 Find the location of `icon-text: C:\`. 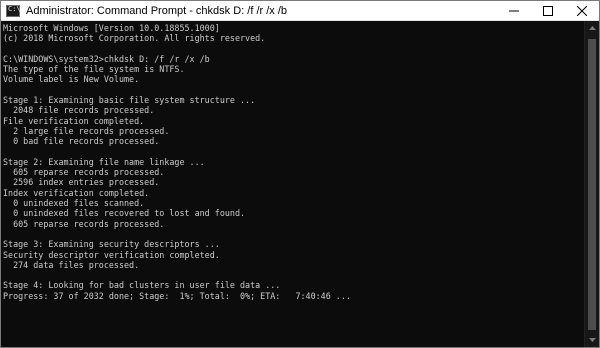

icon-text: C:\ is located at coordinates (14, 8).